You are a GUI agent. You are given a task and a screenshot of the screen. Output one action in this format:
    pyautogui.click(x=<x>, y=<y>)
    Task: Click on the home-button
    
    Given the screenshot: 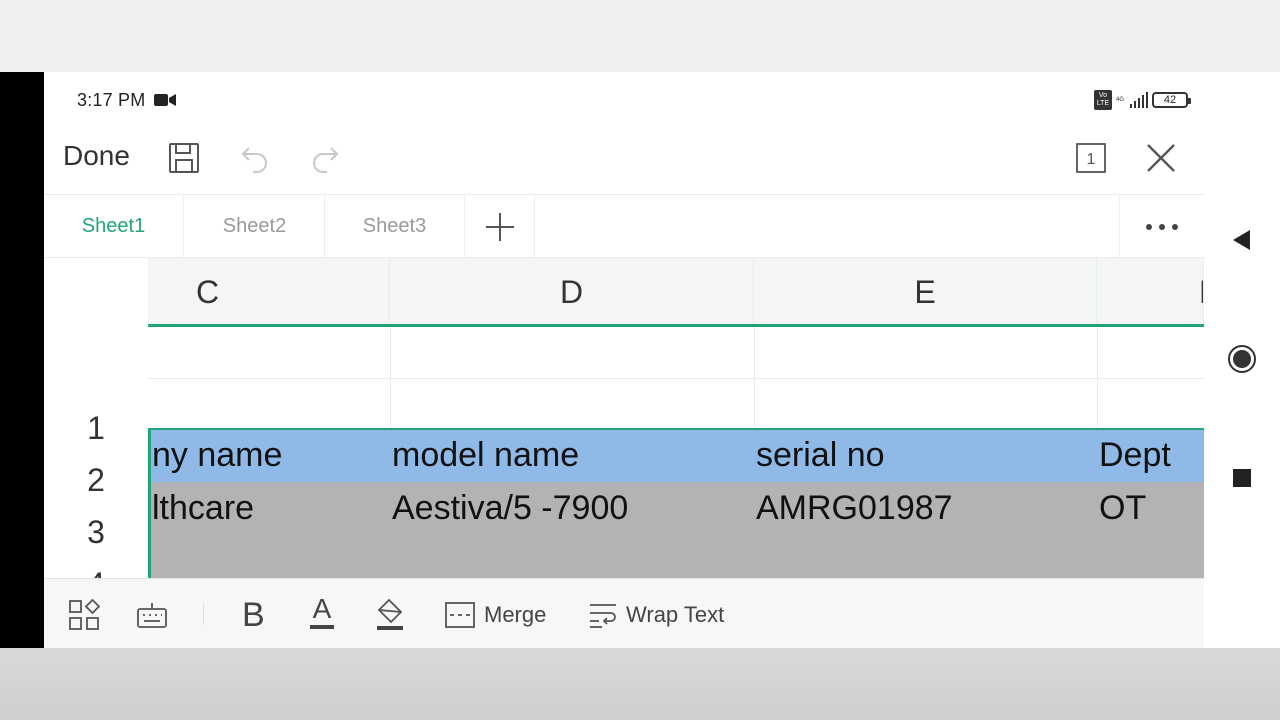 What is the action you would take?
    pyautogui.click(x=1242, y=359)
    